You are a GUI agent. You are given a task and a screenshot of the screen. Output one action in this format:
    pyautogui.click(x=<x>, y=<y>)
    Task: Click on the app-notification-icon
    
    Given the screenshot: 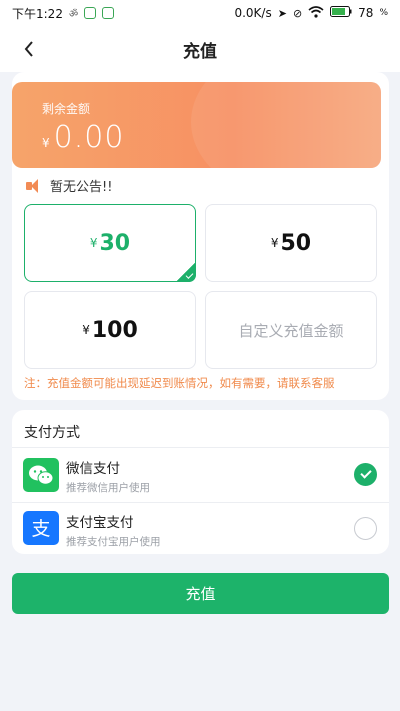 What is the action you would take?
    pyautogui.click(x=90, y=13)
    